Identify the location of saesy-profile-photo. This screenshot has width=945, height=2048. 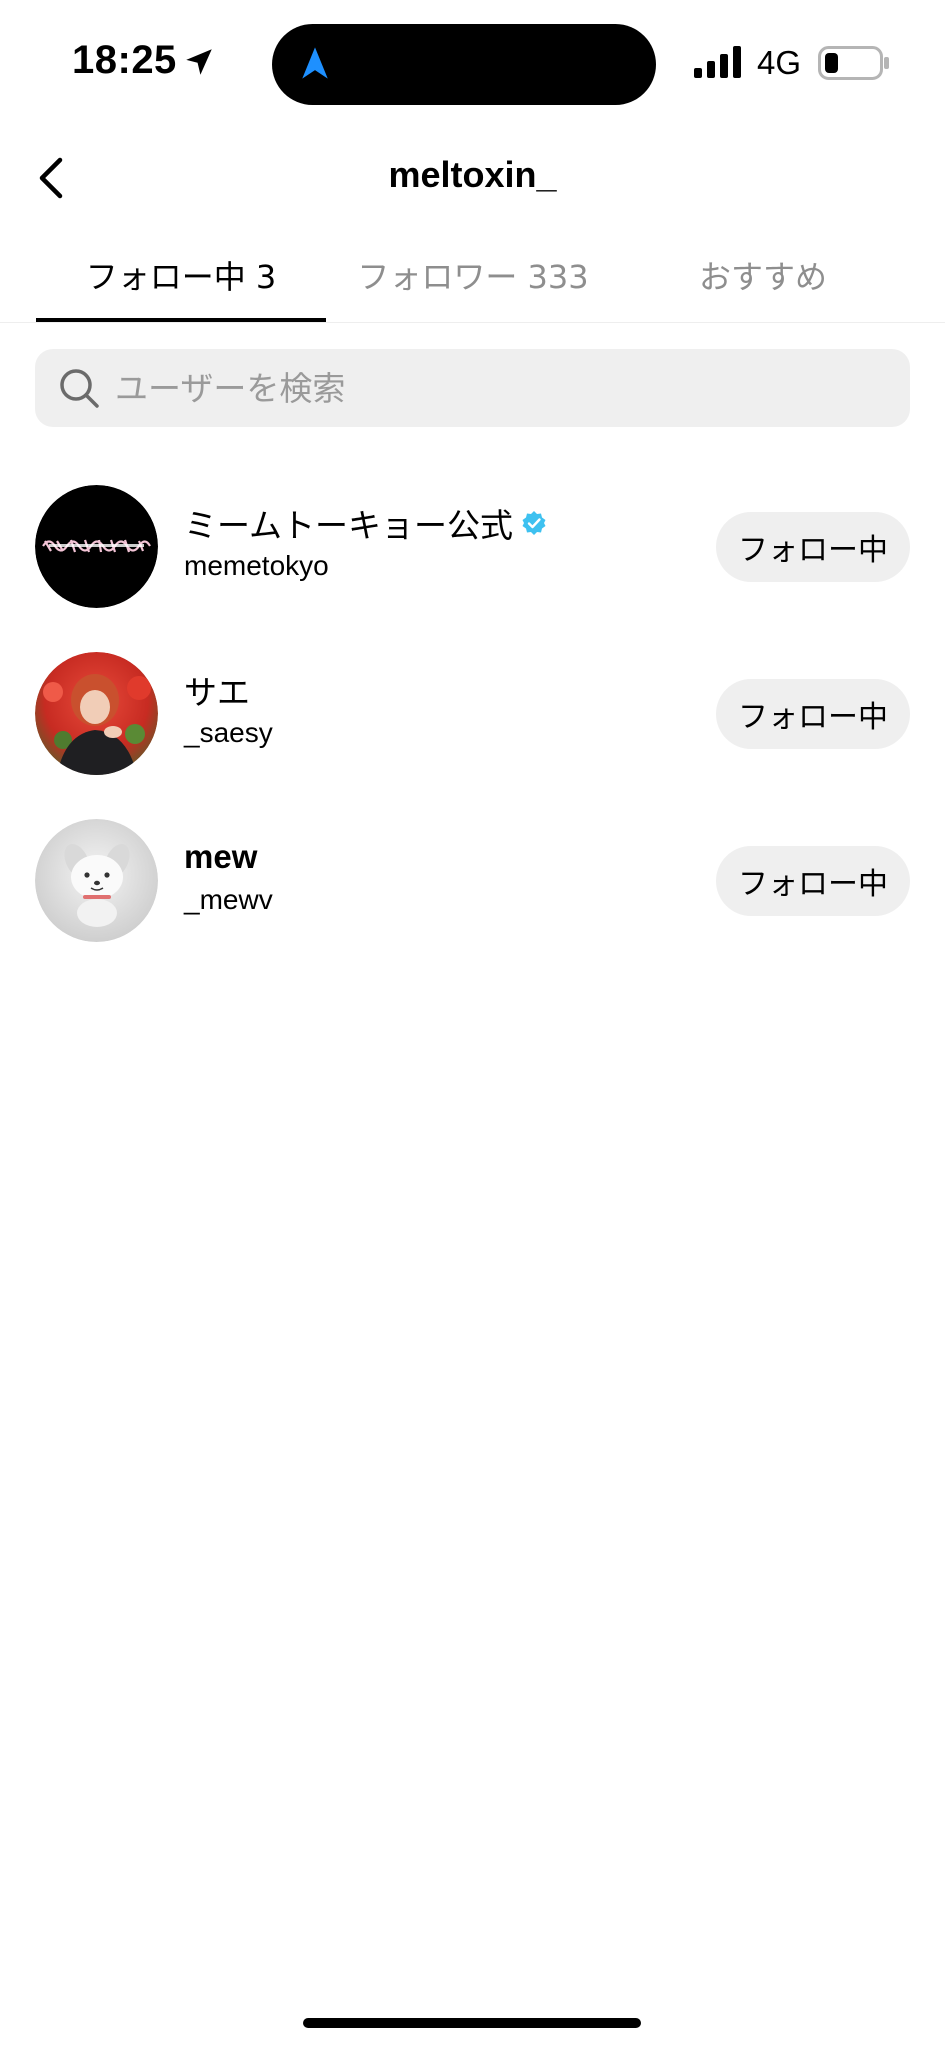
(96, 713).